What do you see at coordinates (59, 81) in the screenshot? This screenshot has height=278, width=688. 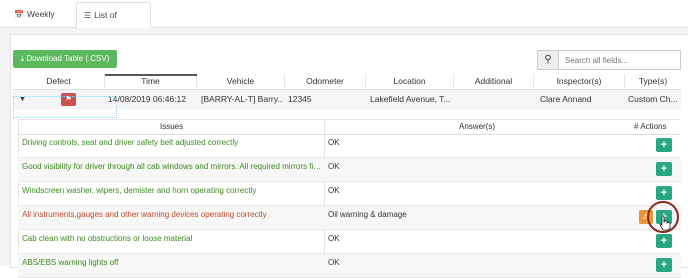 I see `col-defect: Defect` at bounding box center [59, 81].